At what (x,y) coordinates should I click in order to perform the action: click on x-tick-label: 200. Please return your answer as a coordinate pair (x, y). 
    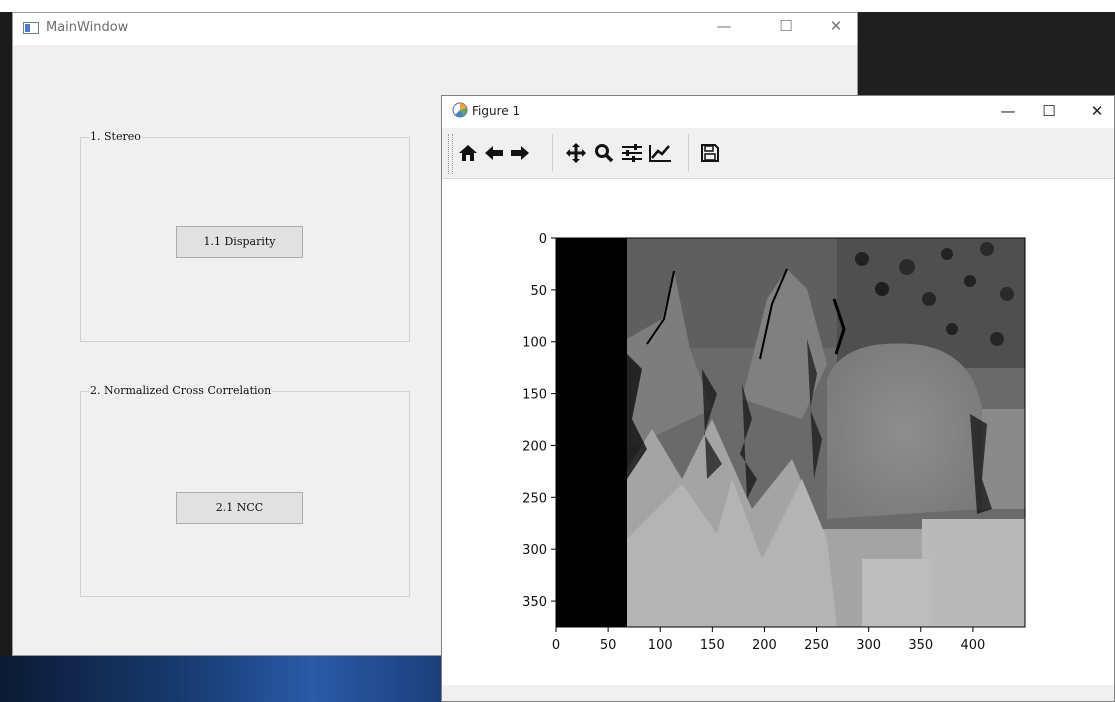
    Looking at the image, I should click on (764, 645).